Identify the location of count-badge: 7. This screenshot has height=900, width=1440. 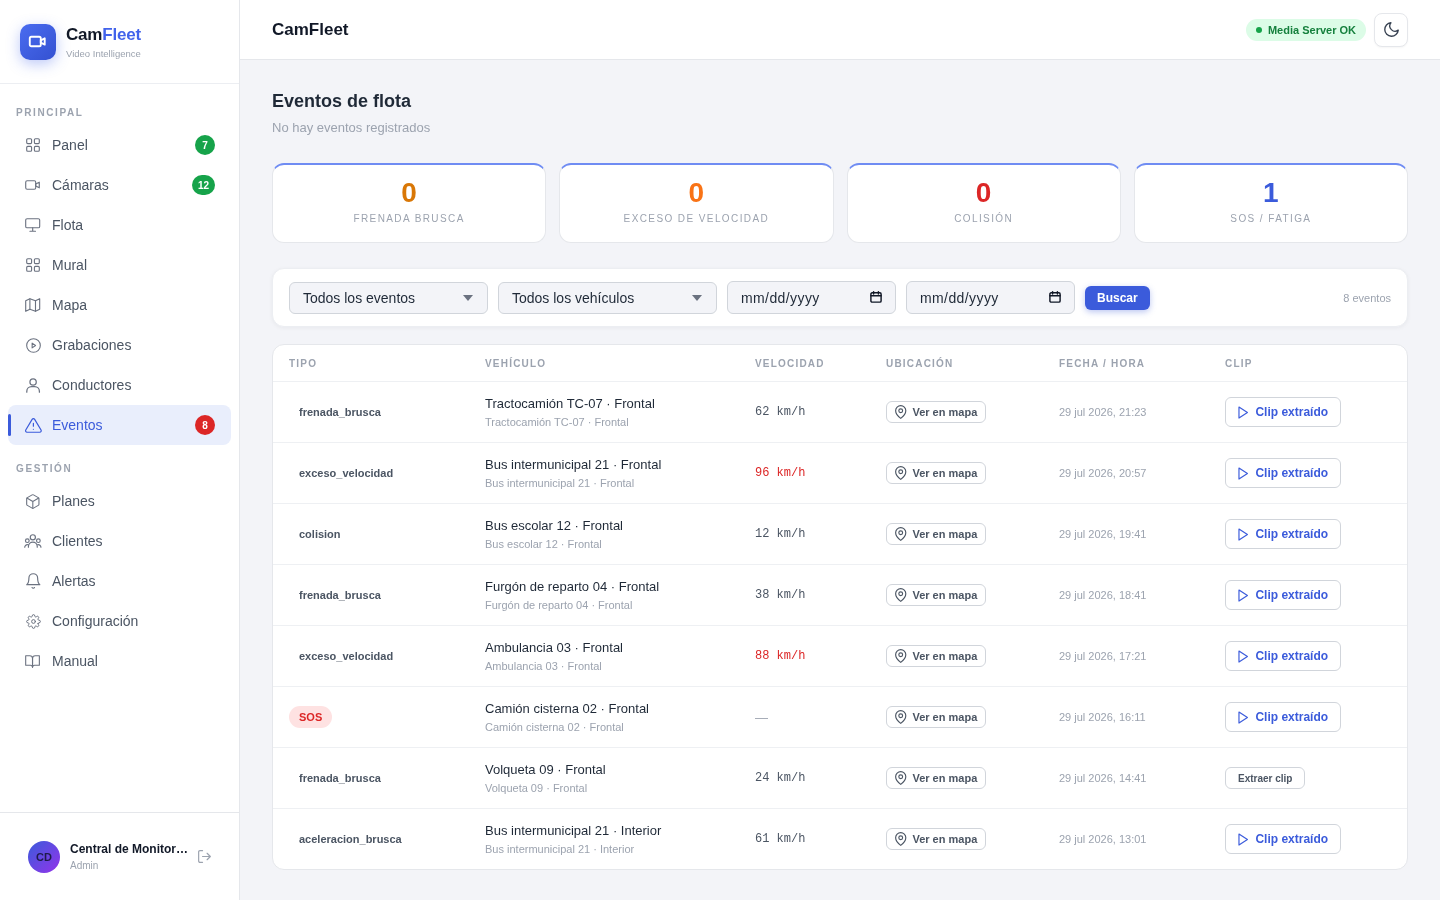
(205, 145).